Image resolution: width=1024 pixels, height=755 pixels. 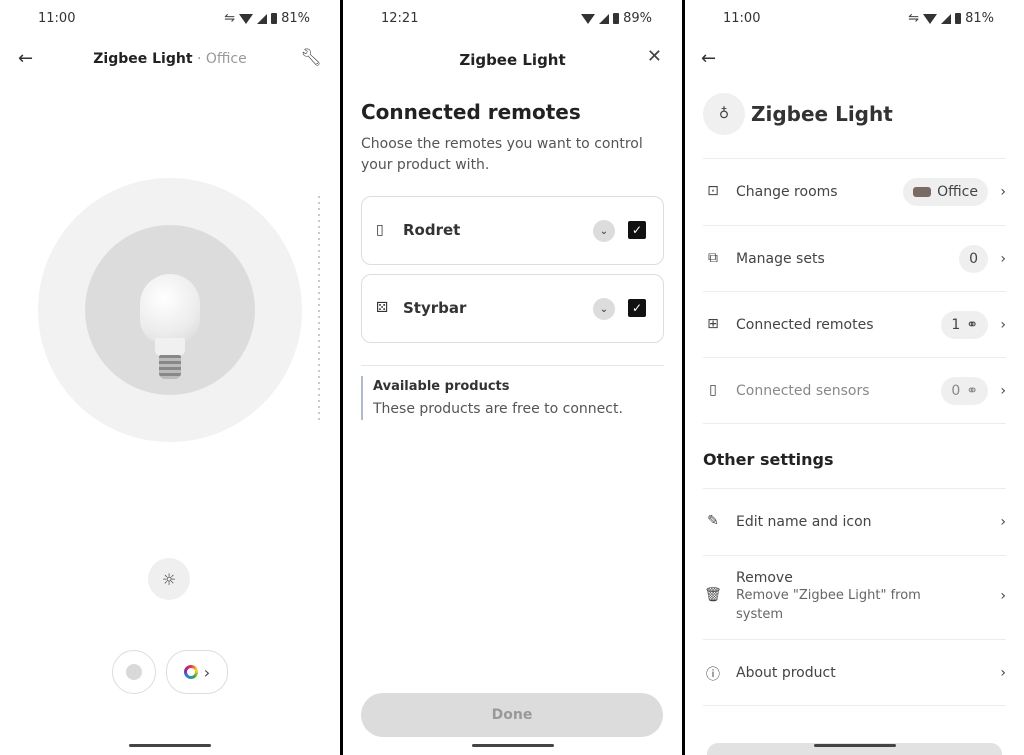 I want to click on sun-icon: ☼, so click(x=169, y=579).